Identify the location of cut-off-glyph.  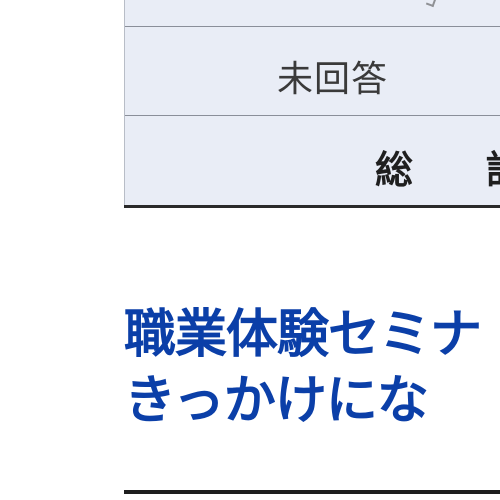
(431, 4).